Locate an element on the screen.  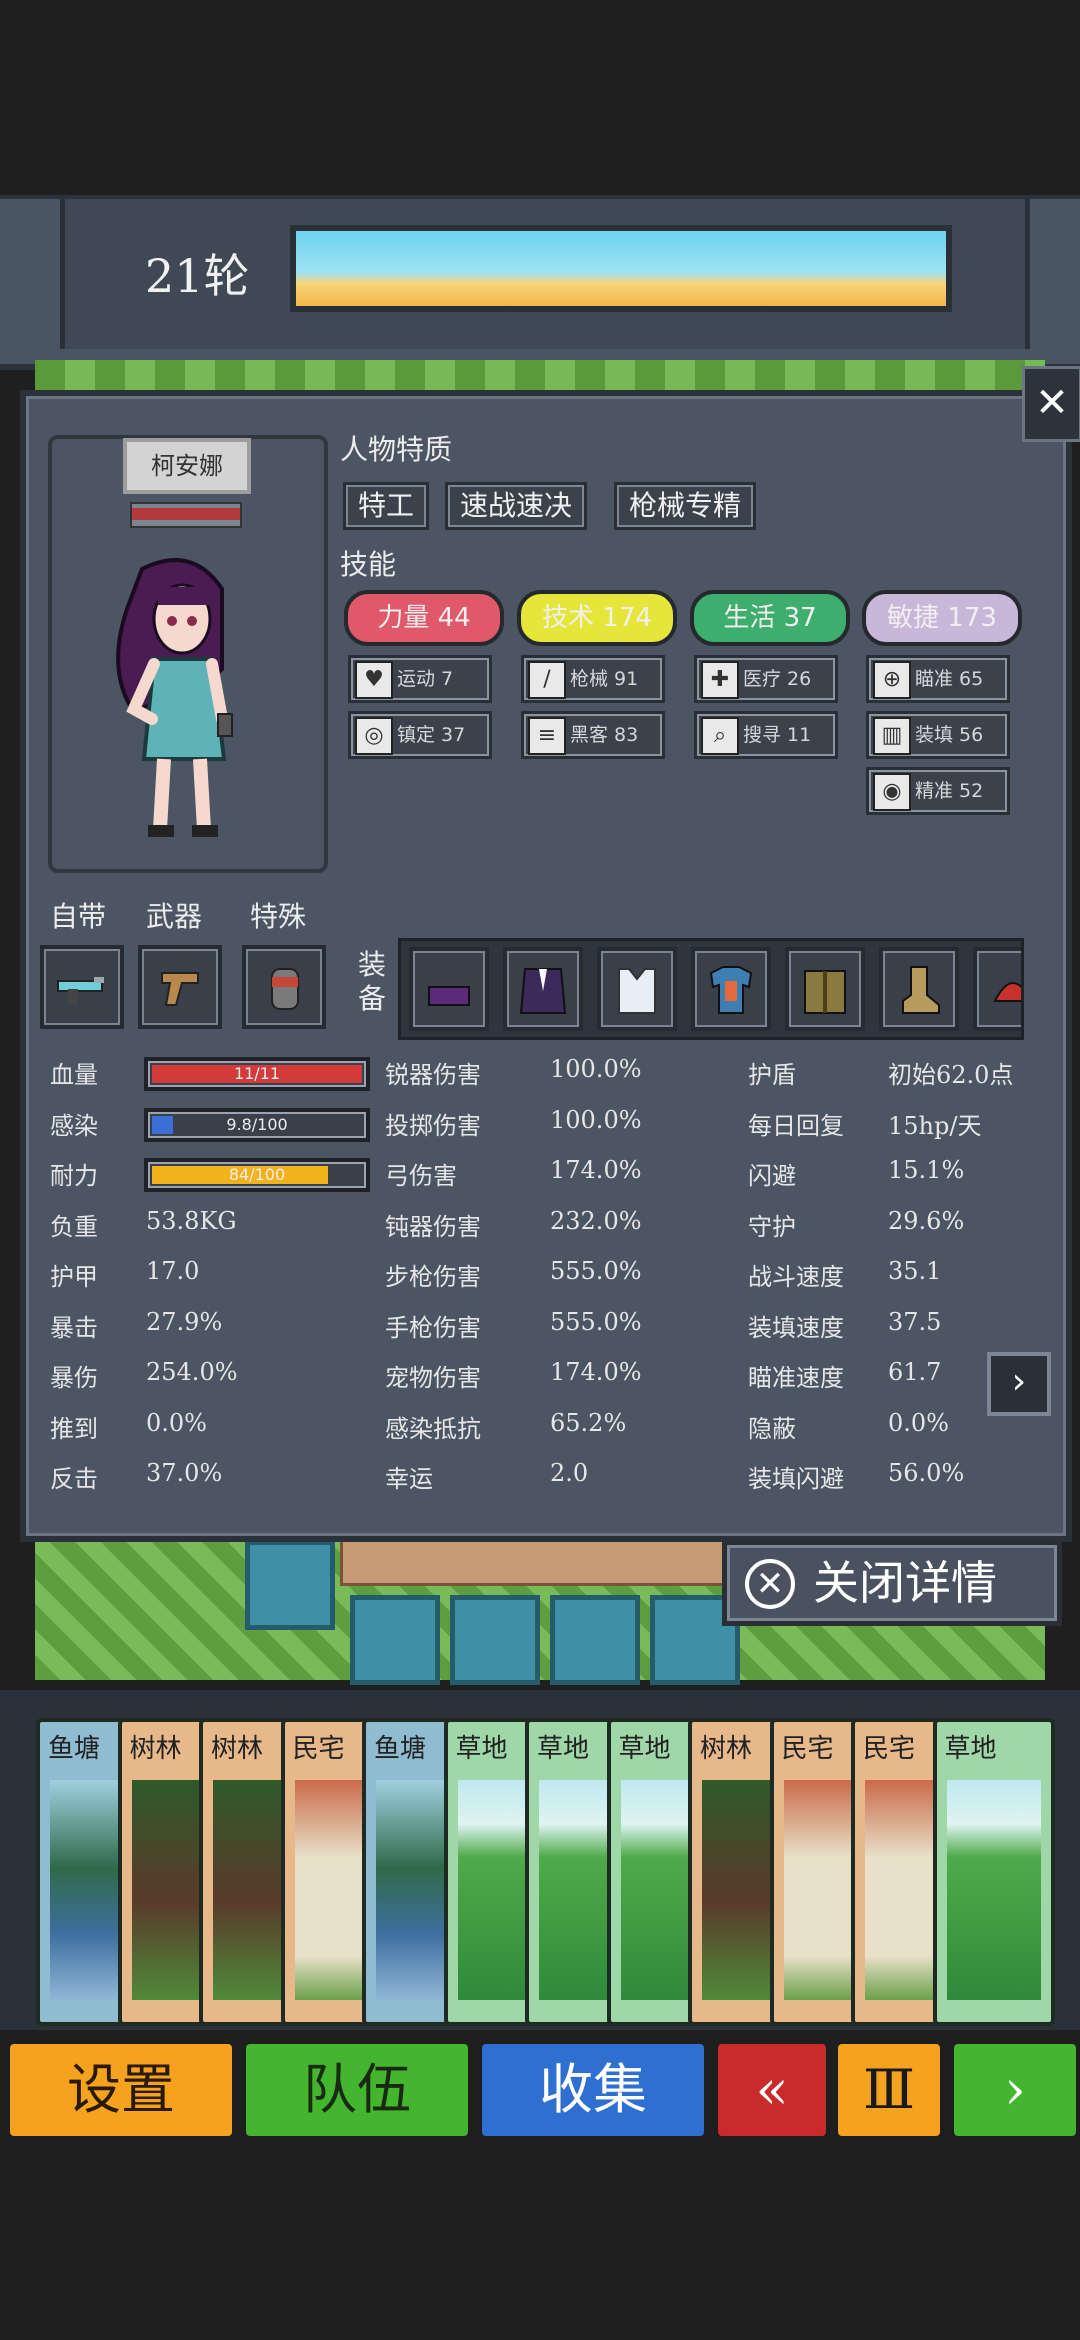
sub-skill: ≡ 黑客 83 is located at coordinates (593, 735).